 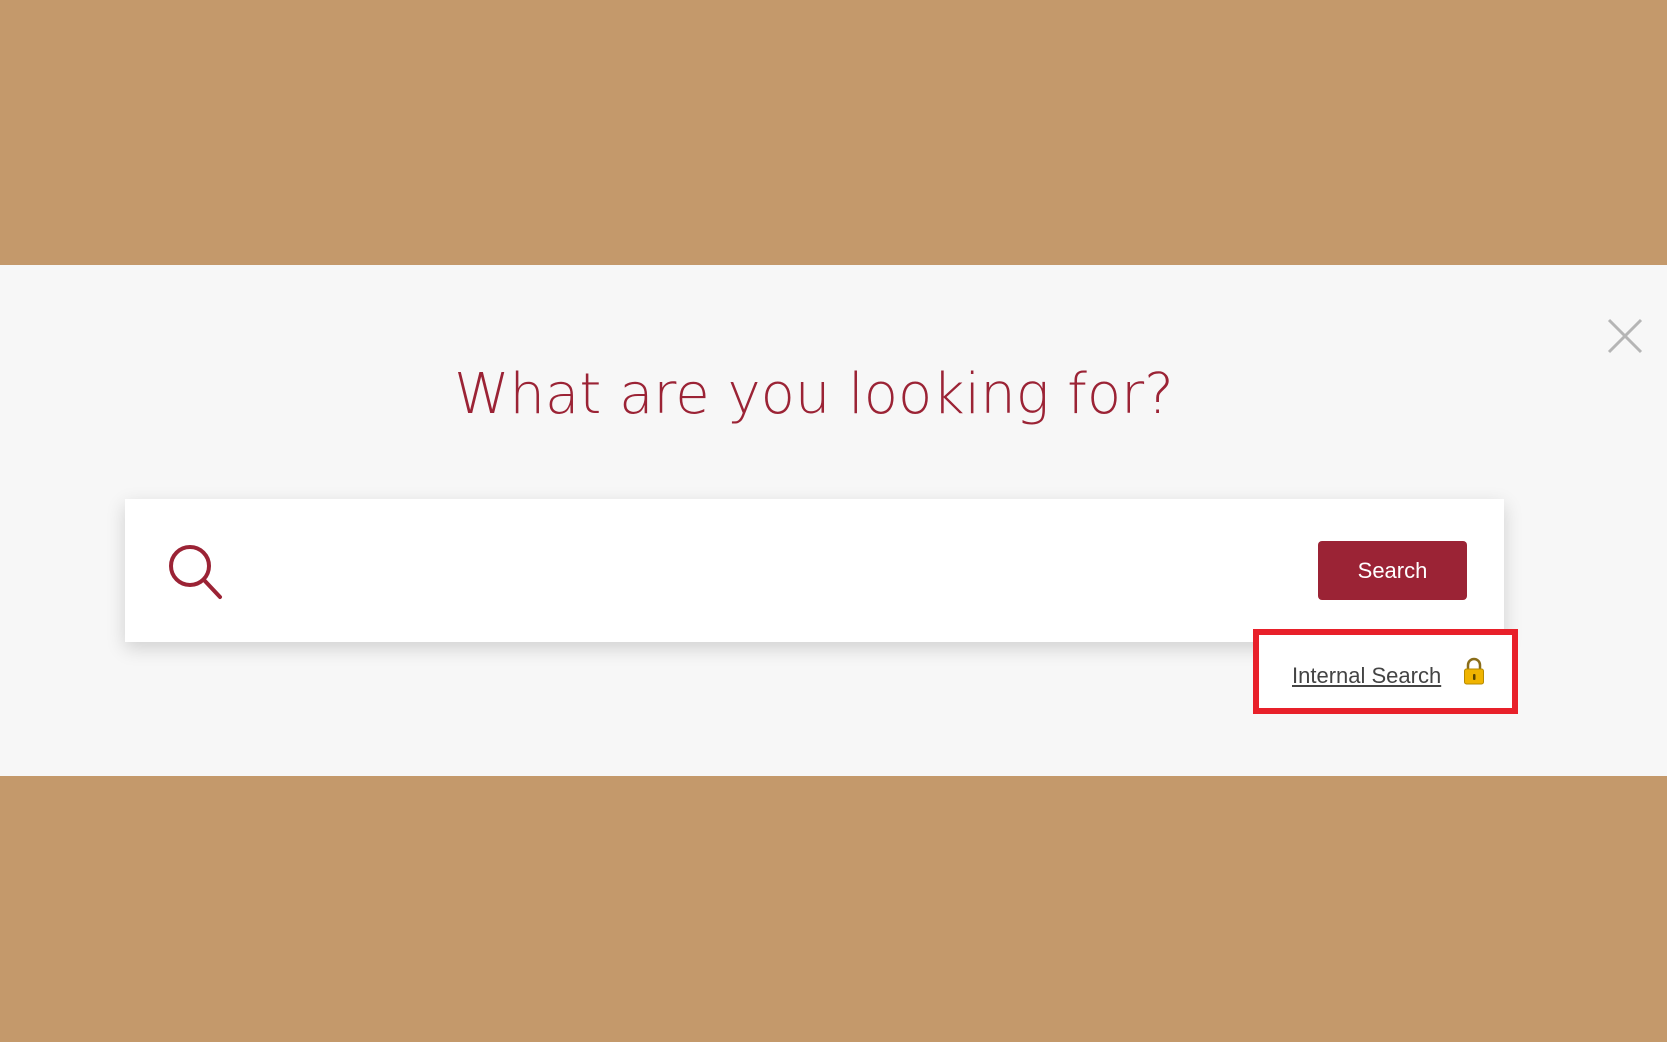 What do you see at coordinates (196, 572) in the screenshot?
I see `search-icon` at bounding box center [196, 572].